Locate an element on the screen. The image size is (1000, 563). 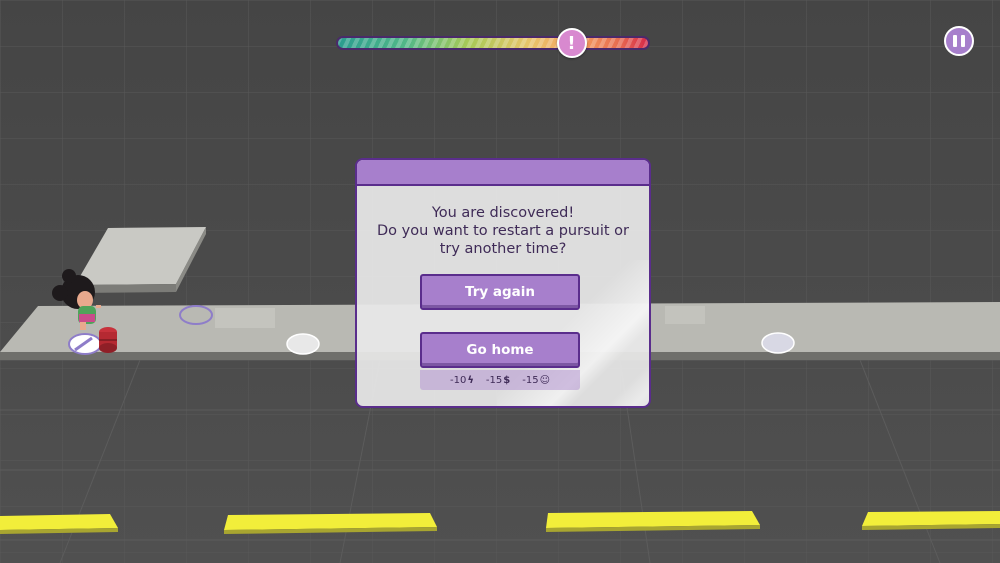
go-home-costs: -10 ϟ -15 $ -15 ☺ is located at coordinates (500, 380).